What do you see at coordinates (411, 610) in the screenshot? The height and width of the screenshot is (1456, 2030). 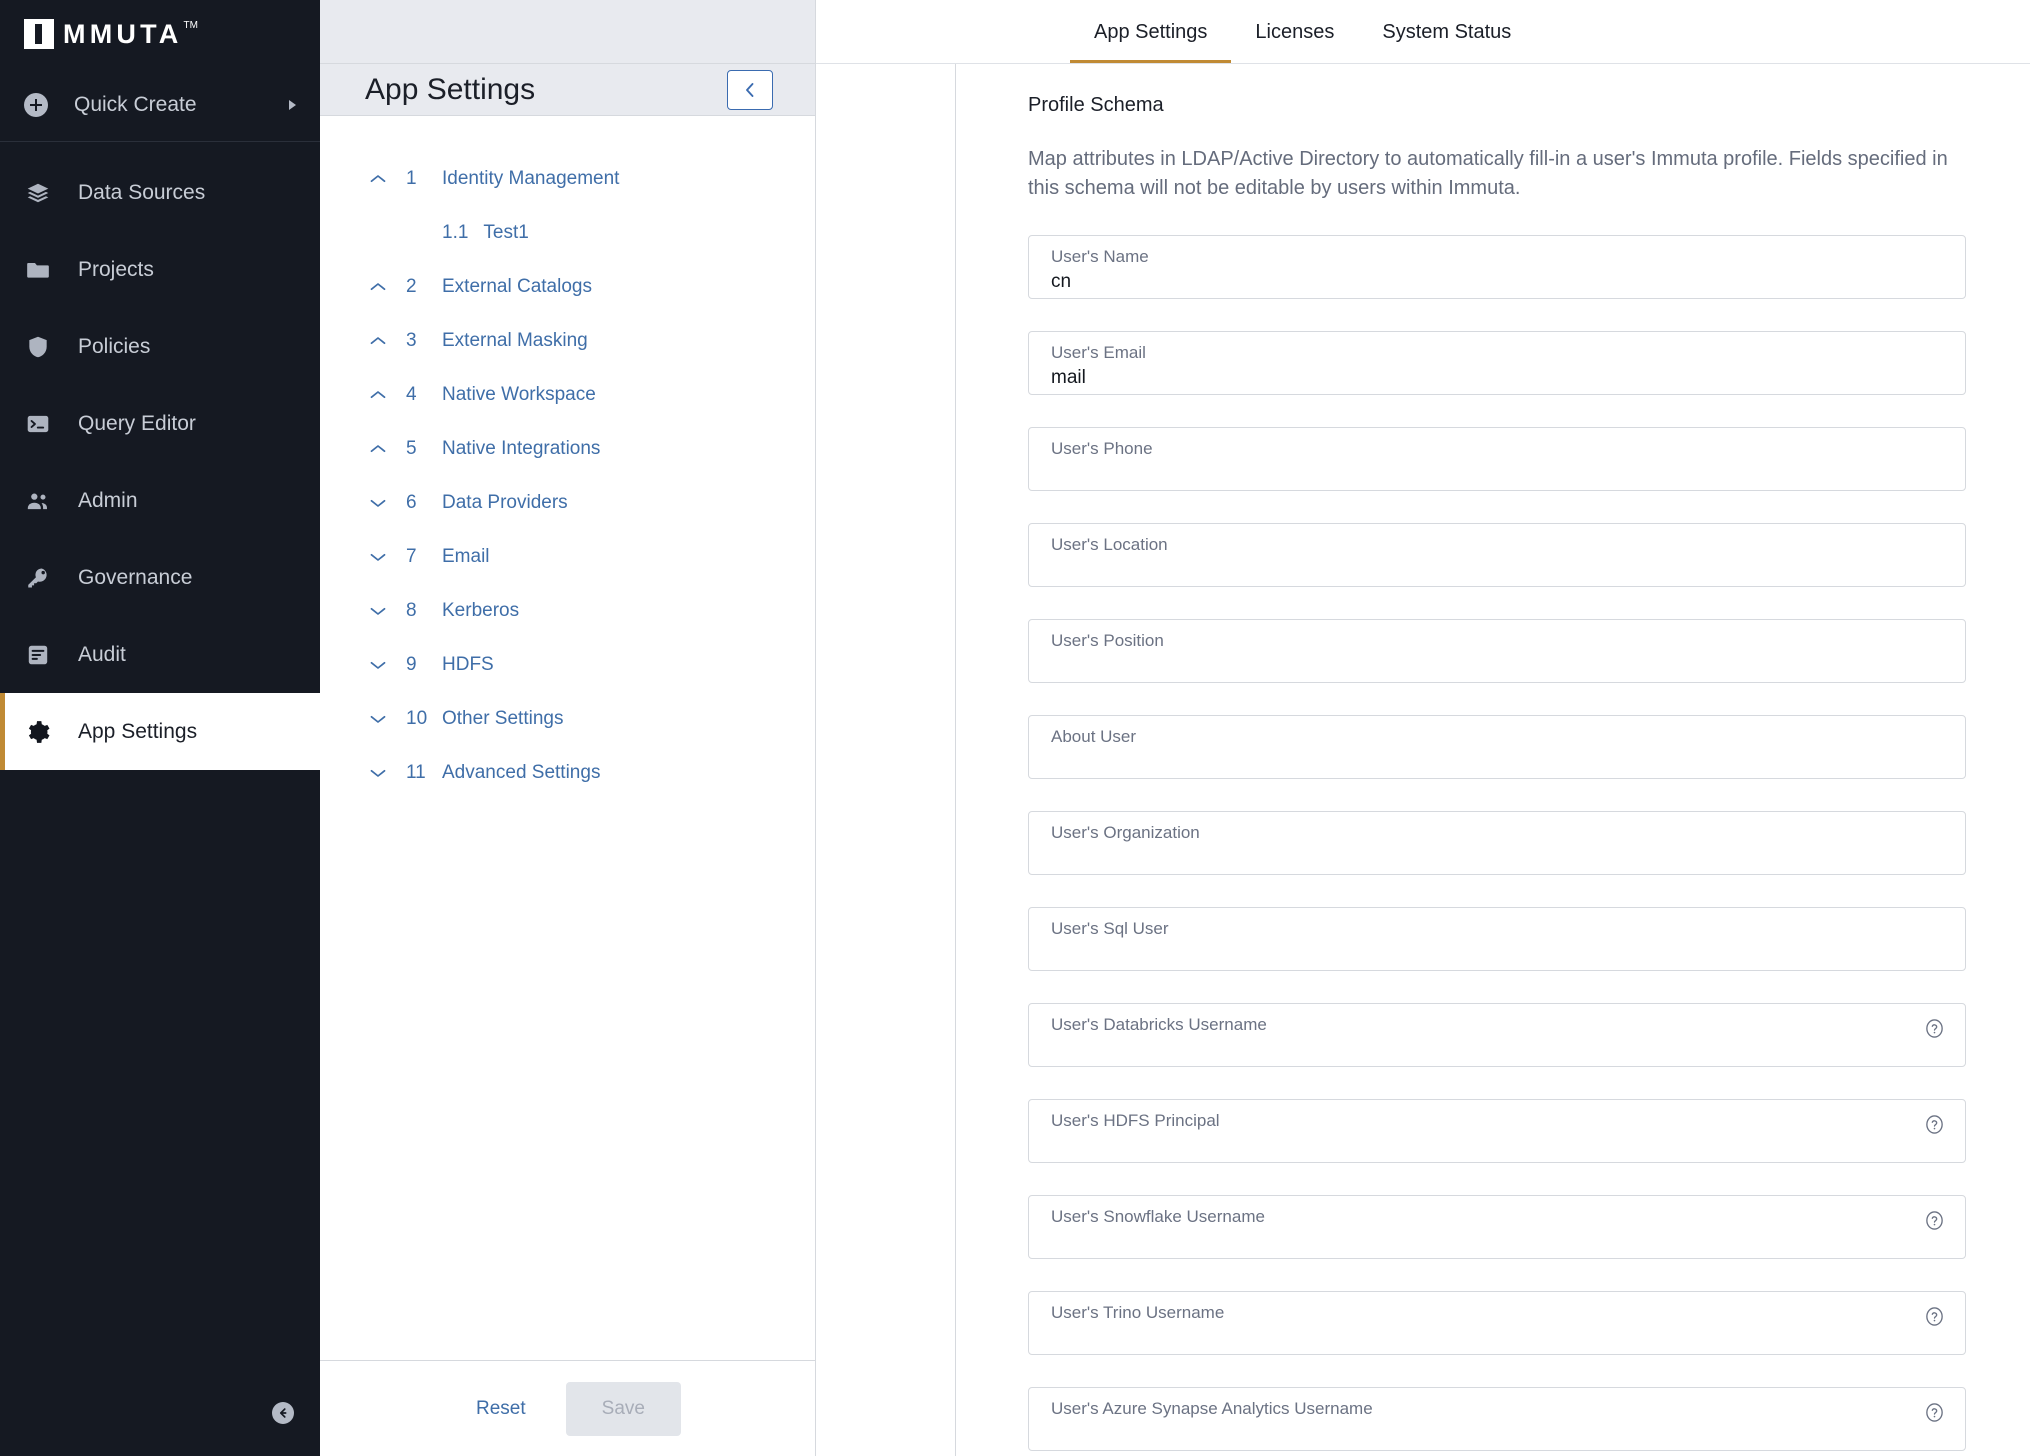 I see `section-number: 8` at bounding box center [411, 610].